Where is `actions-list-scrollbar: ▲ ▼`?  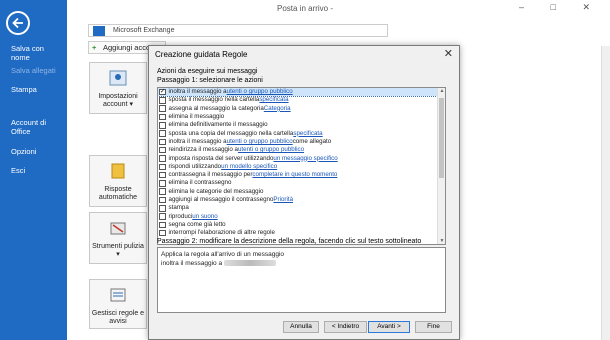
actions-list-scrollbar: ▲ ▼ is located at coordinates (441, 166).